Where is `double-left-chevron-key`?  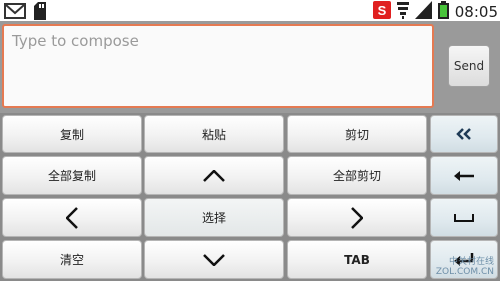
double-left-chevron-key is located at coordinates (464, 134).